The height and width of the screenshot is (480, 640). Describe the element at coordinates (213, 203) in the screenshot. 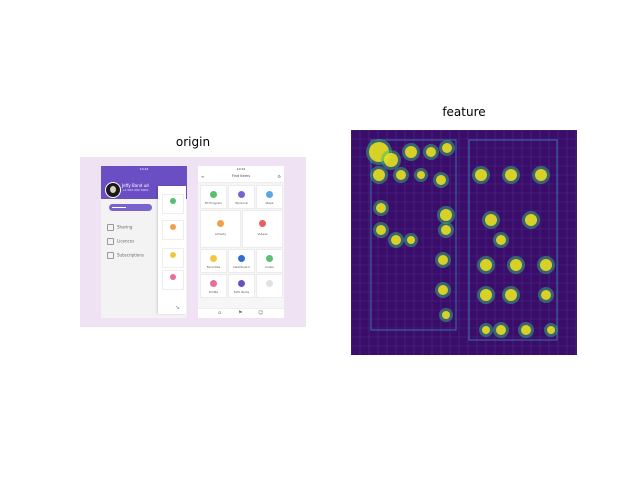

I see `tile-label: Fit Program` at that location.